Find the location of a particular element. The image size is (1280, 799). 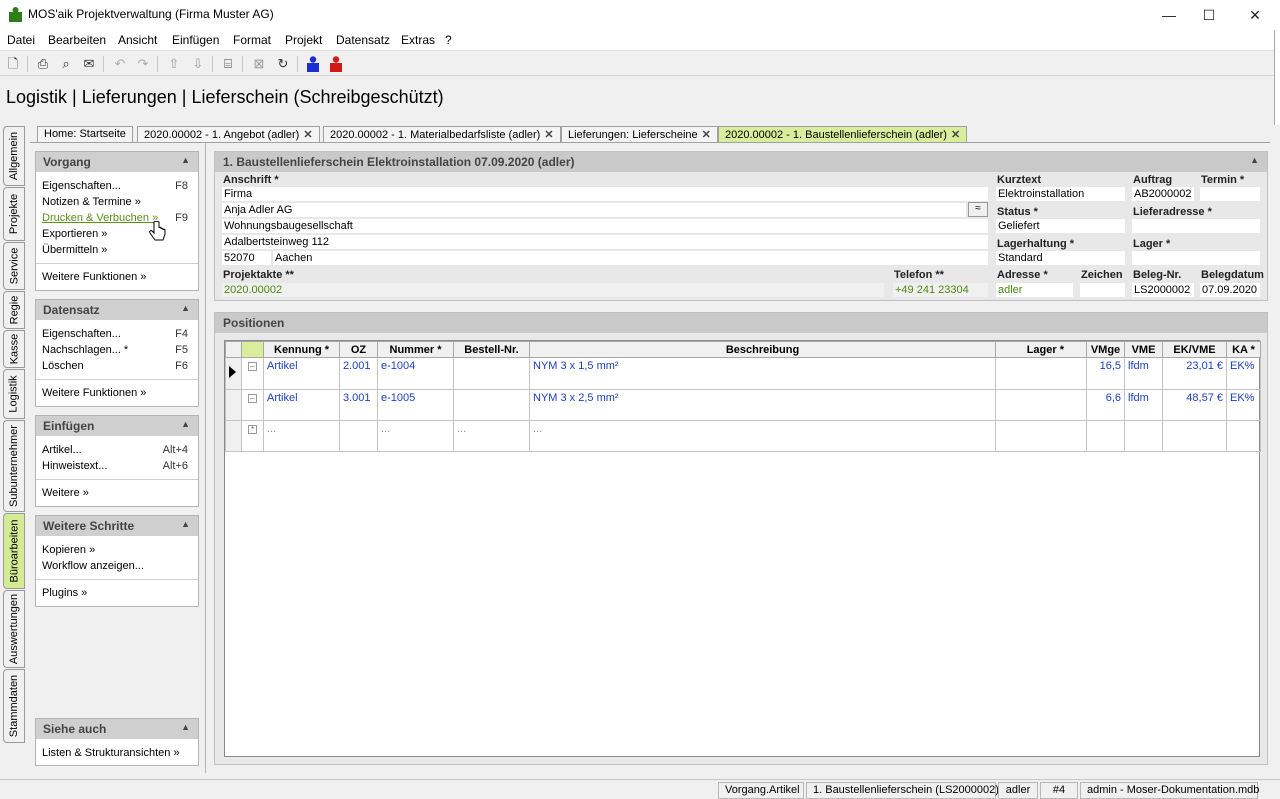

adresse-field: adler is located at coordinates (1034, 290).